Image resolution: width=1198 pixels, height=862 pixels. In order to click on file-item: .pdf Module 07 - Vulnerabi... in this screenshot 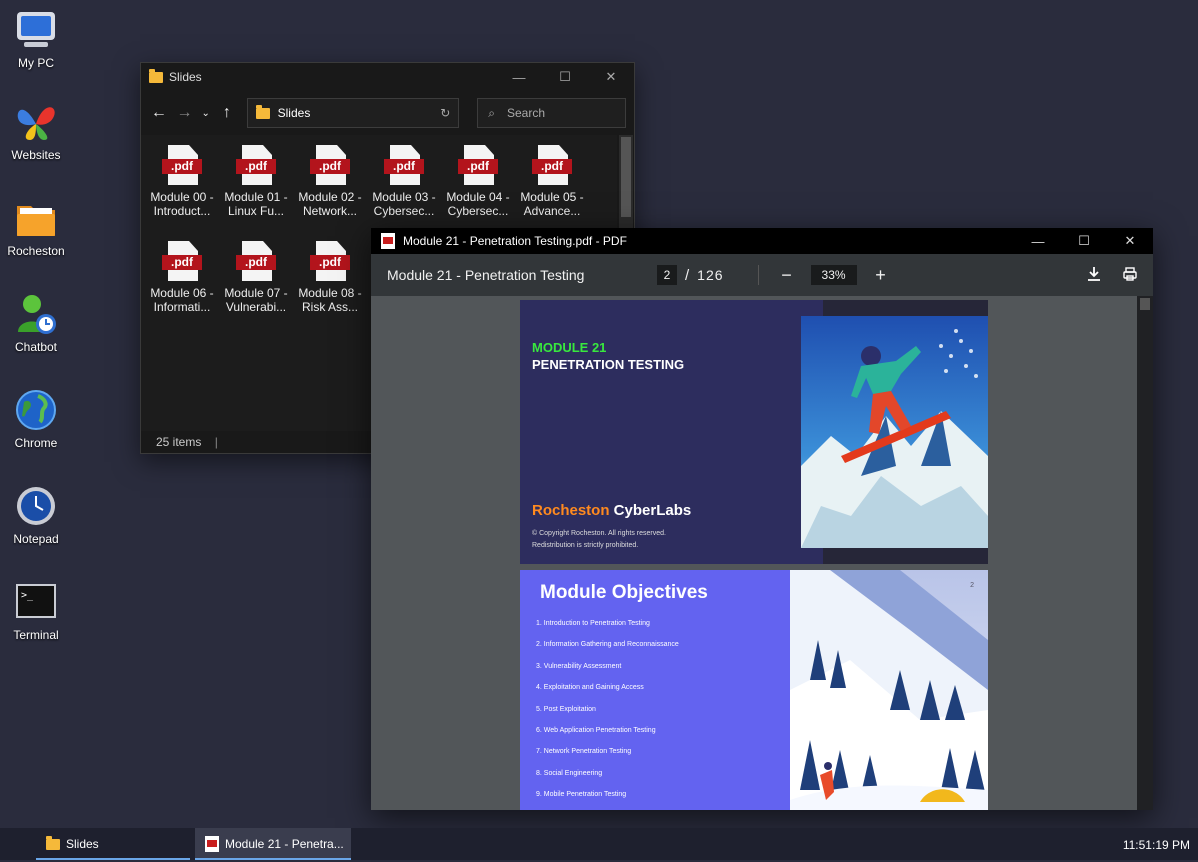, I will do `click(256, 277)`.